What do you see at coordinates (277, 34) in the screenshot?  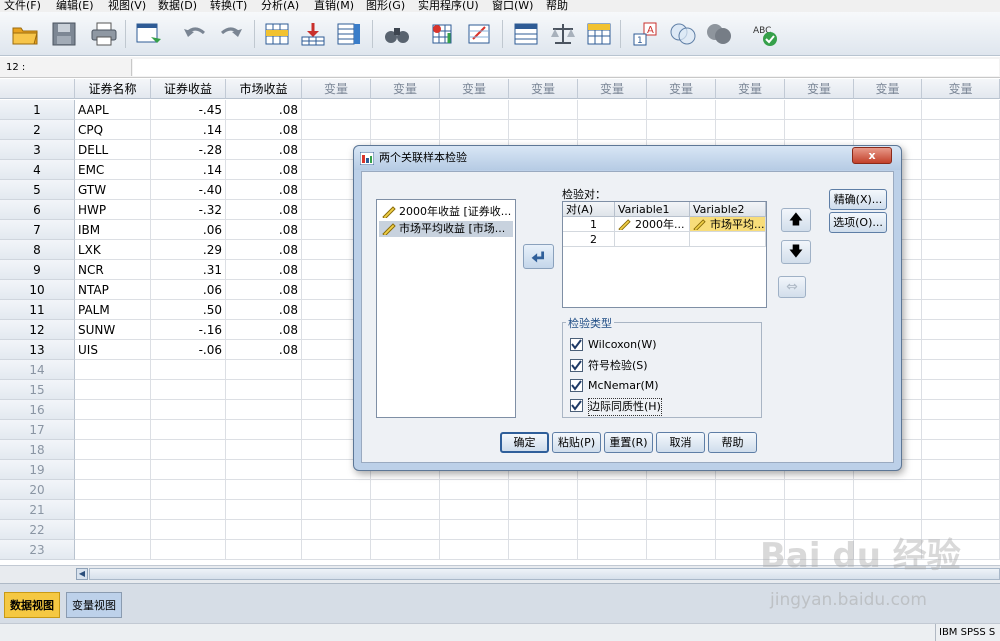 I see `goto-case-icon` at bounding box center [277, 34].